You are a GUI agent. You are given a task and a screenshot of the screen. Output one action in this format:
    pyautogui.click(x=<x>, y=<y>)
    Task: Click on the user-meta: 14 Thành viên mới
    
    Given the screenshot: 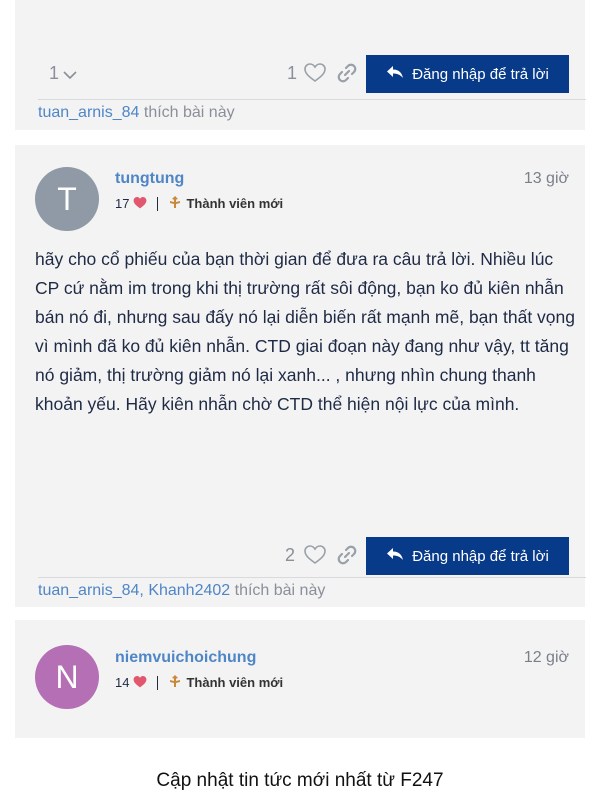 What is the action you would take?
    pyautogui.click(x=199, y=682)
    